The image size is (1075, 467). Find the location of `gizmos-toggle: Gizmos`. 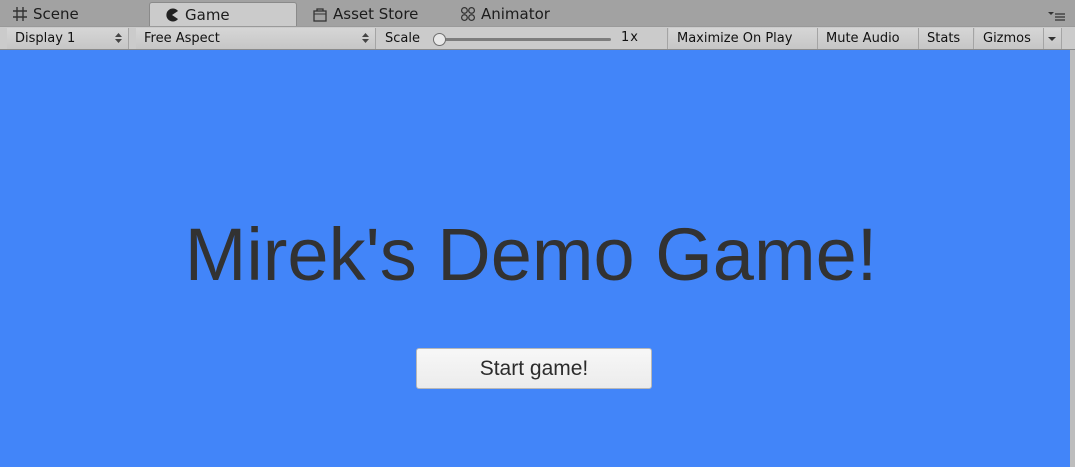

gizmos-toggle: Gizmos is located at coordinates (1009, 38).